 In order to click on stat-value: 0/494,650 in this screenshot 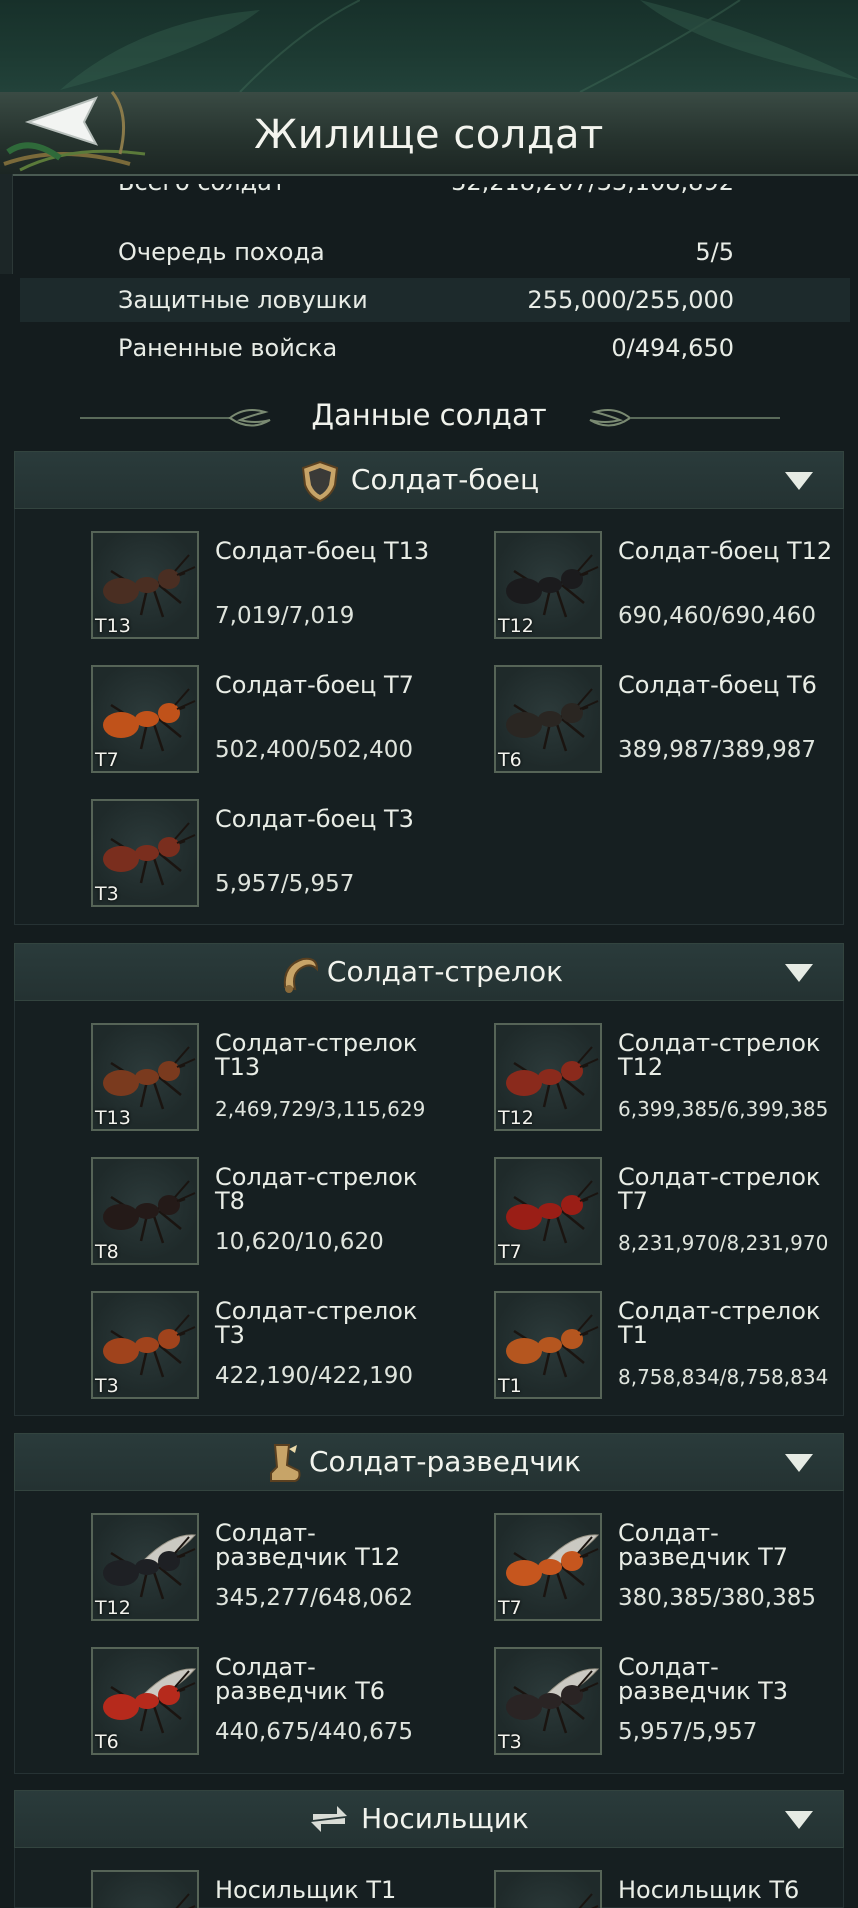, I will do `click(672, 348)`.